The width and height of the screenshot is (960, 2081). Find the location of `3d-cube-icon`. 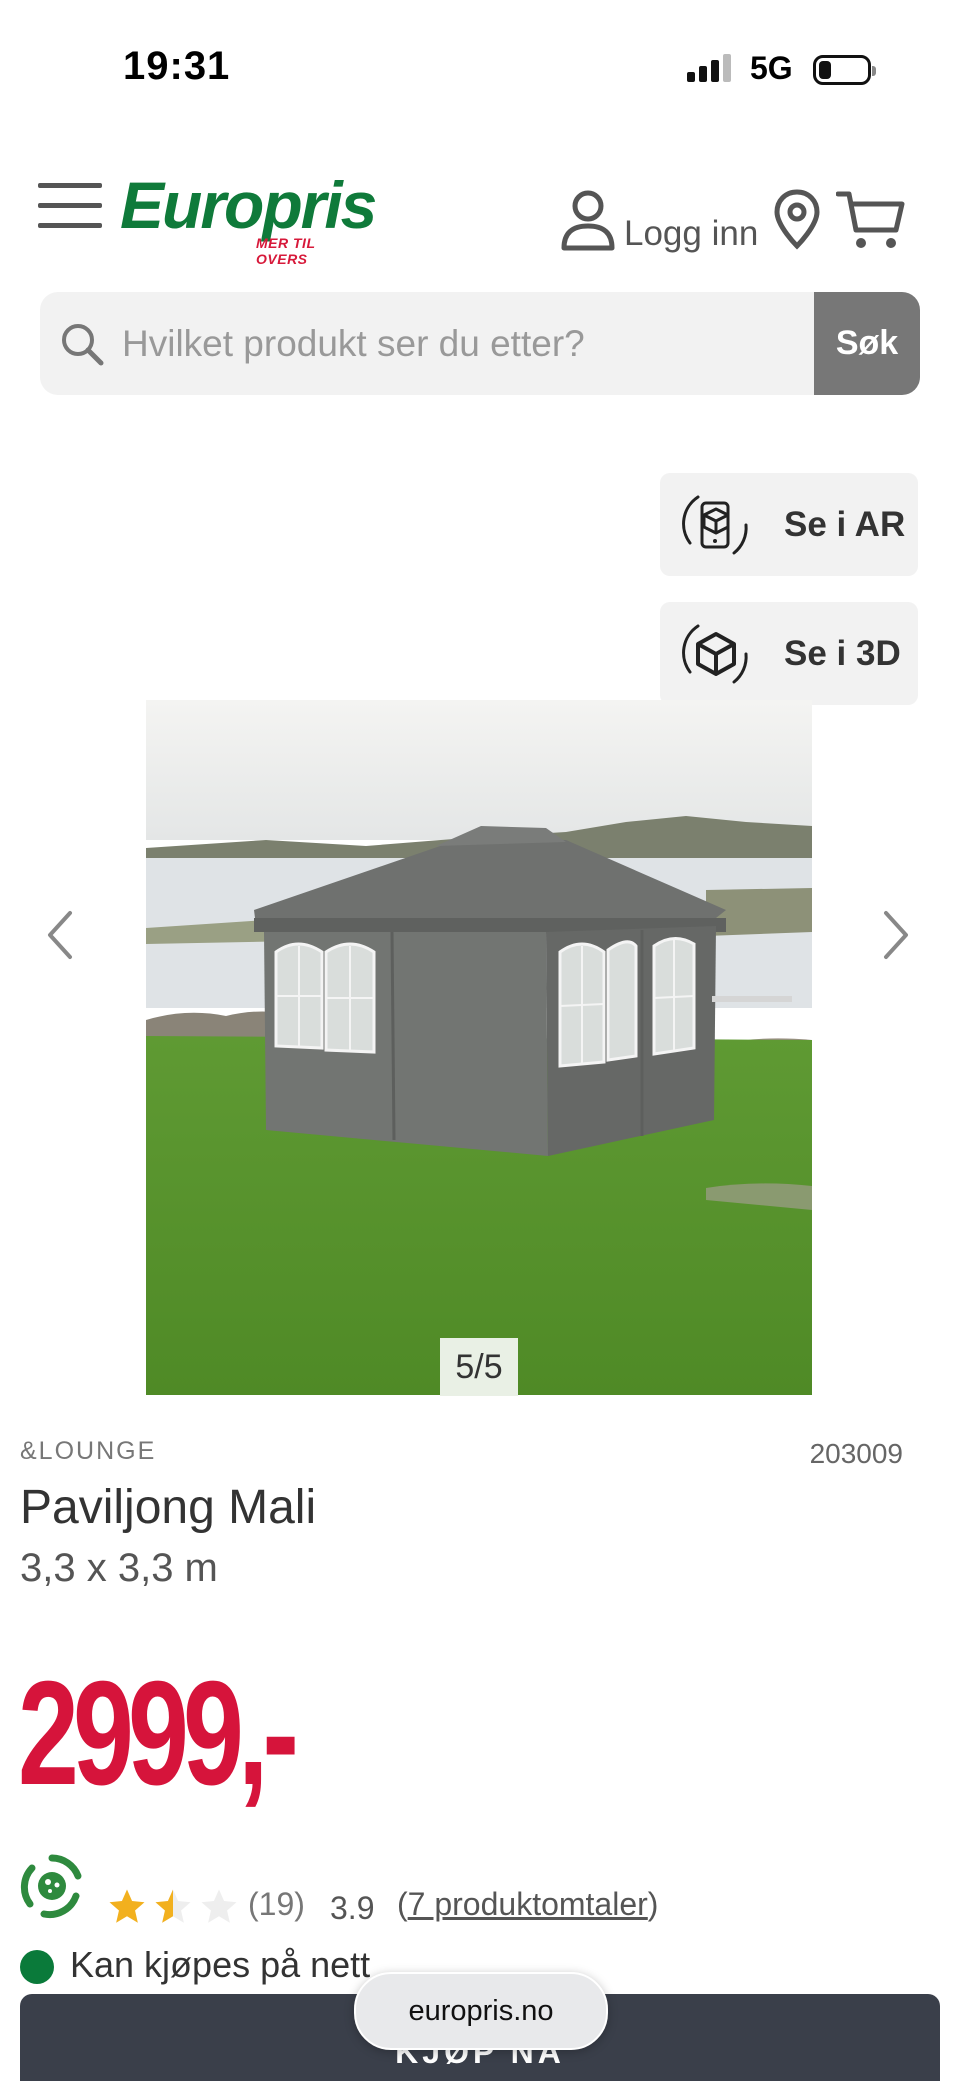

3d-cube-icon is located at coordinates (715, 654).